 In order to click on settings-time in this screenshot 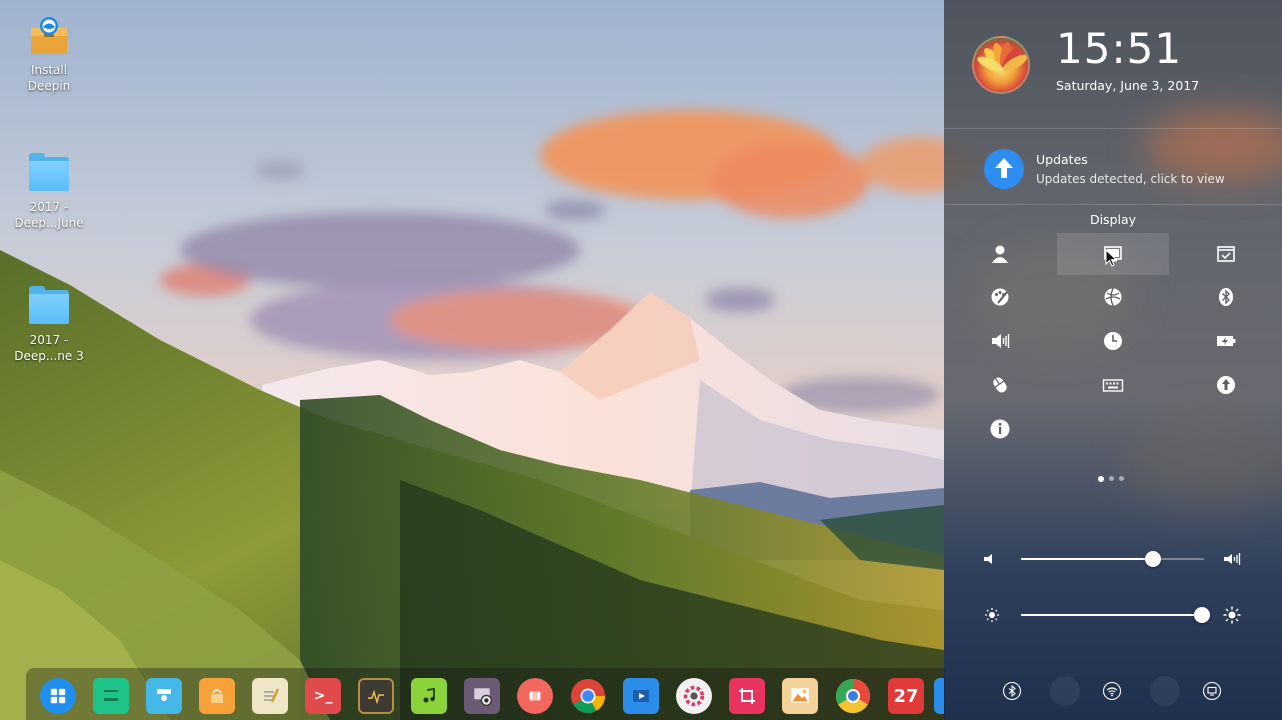, I will do `click(1113, 341)`.